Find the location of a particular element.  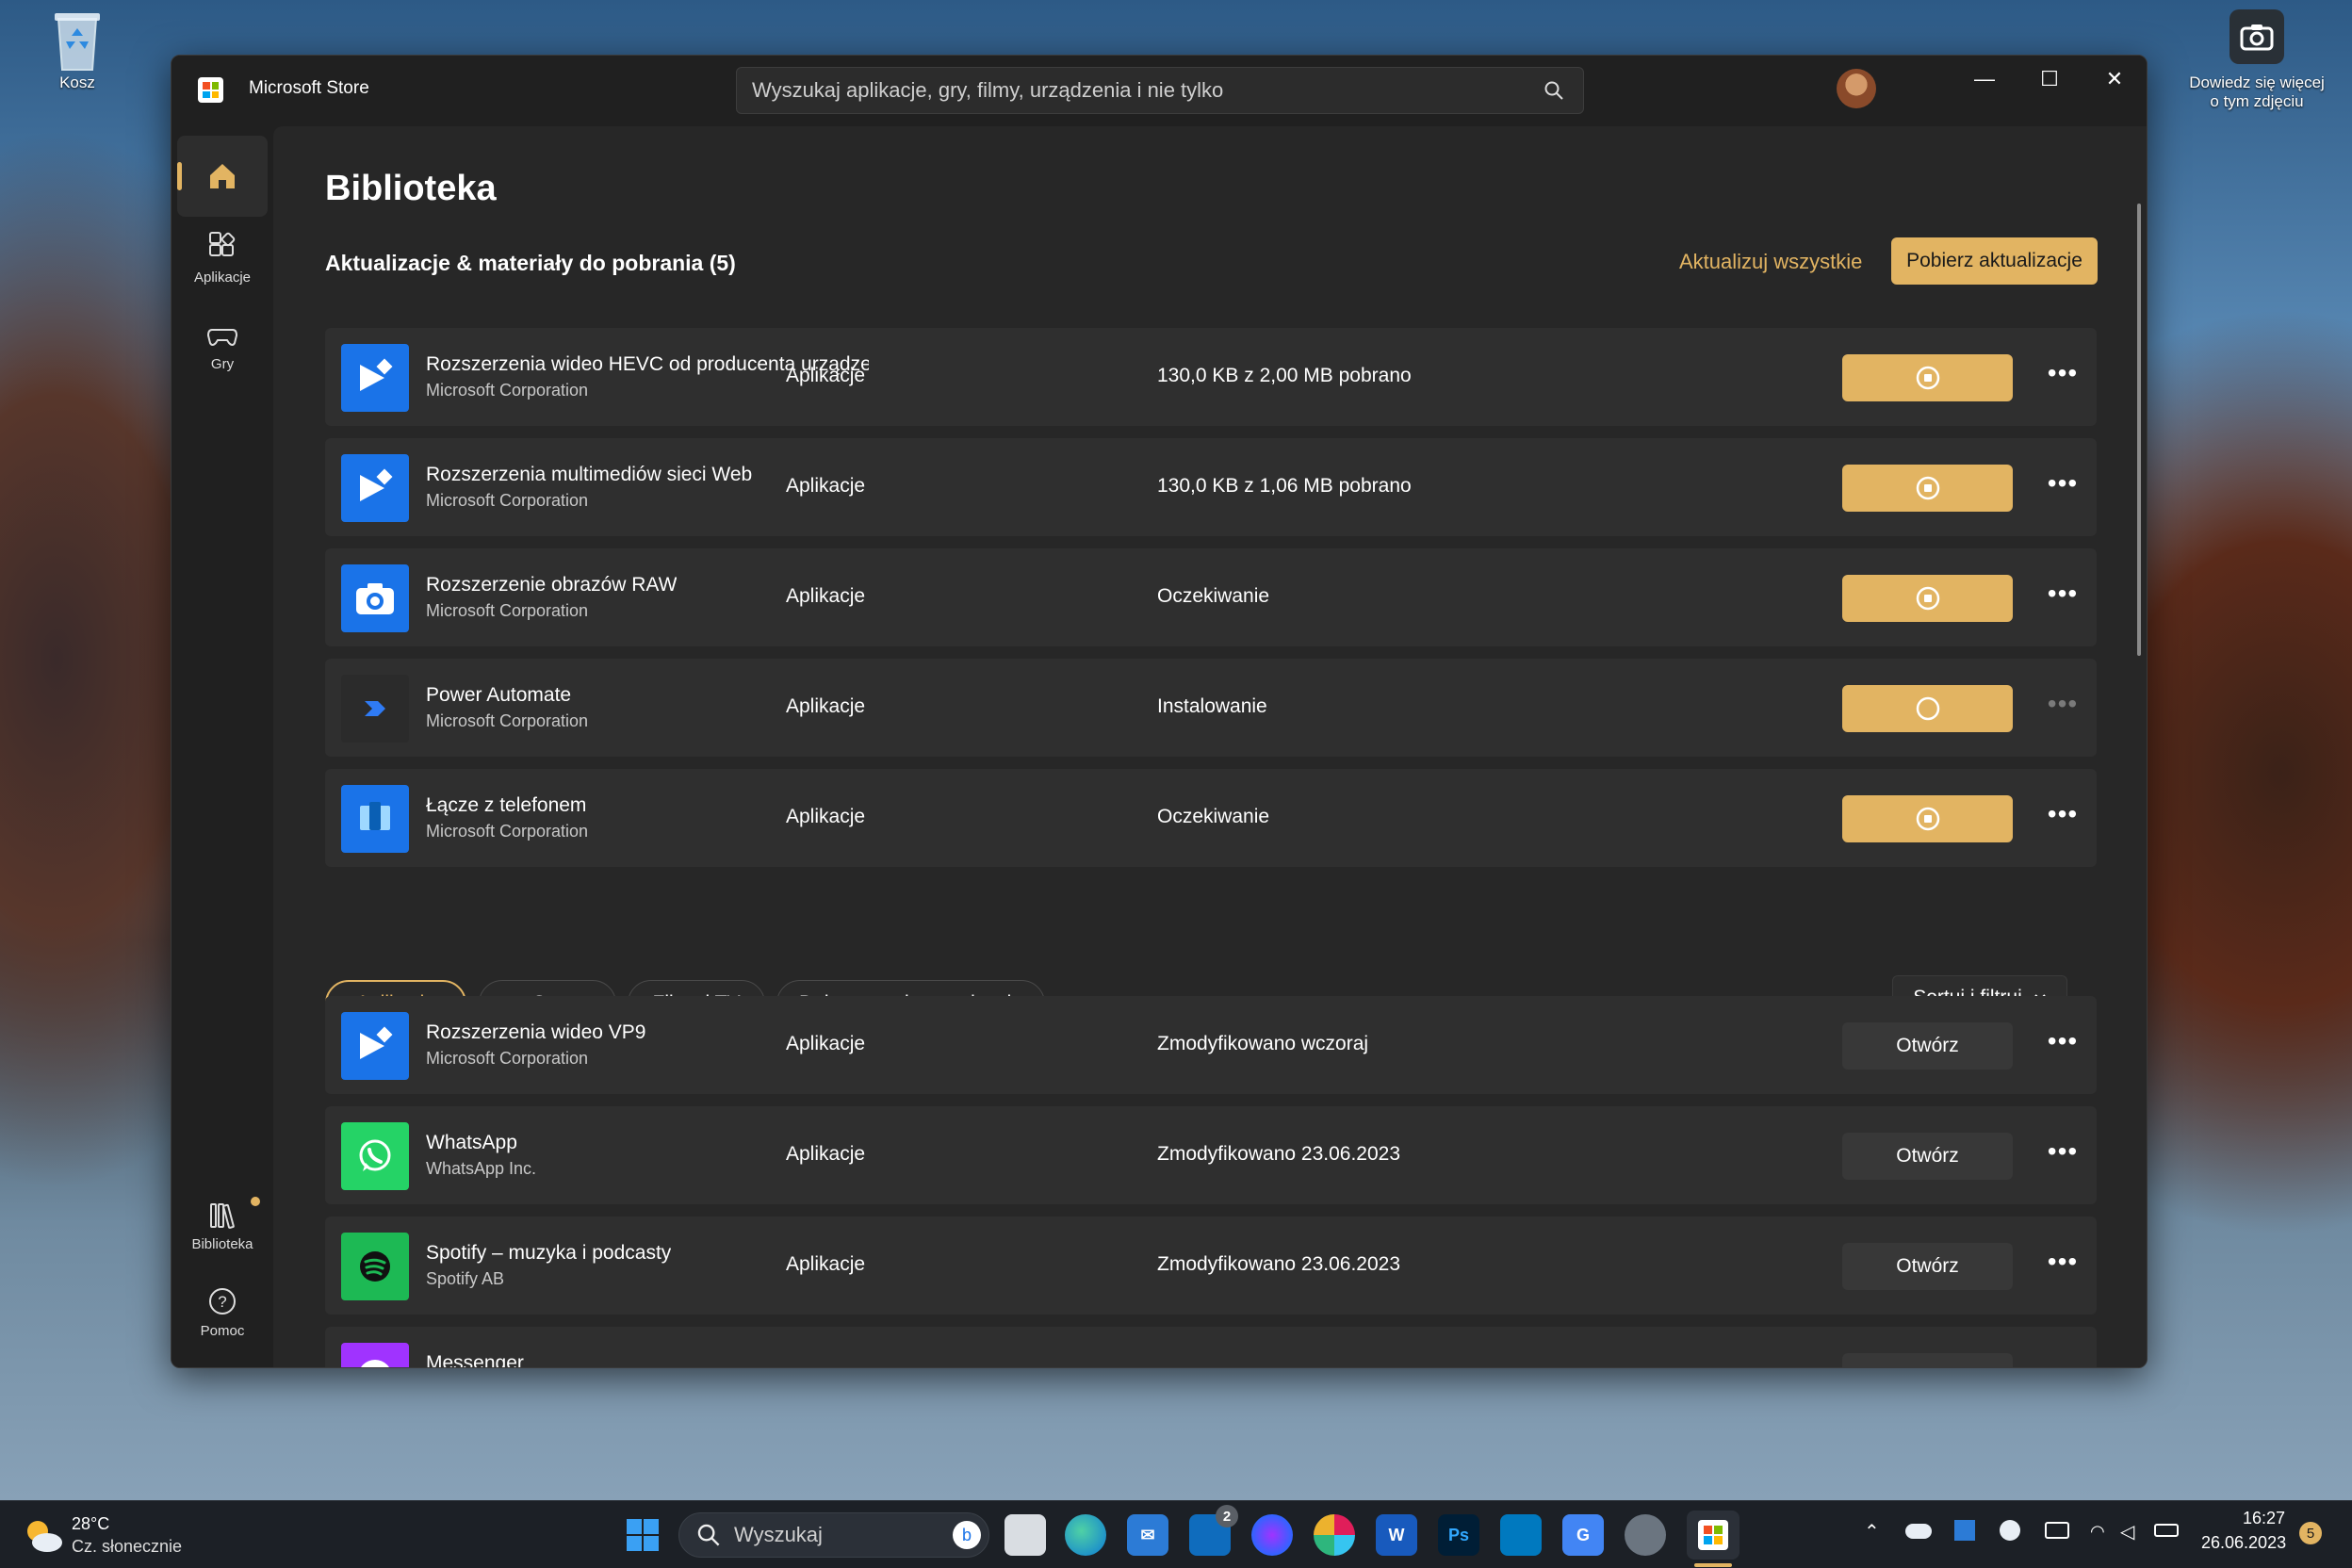

update-all-link: Aktualizuj wszystkie is located at coordinates (1770, 262).